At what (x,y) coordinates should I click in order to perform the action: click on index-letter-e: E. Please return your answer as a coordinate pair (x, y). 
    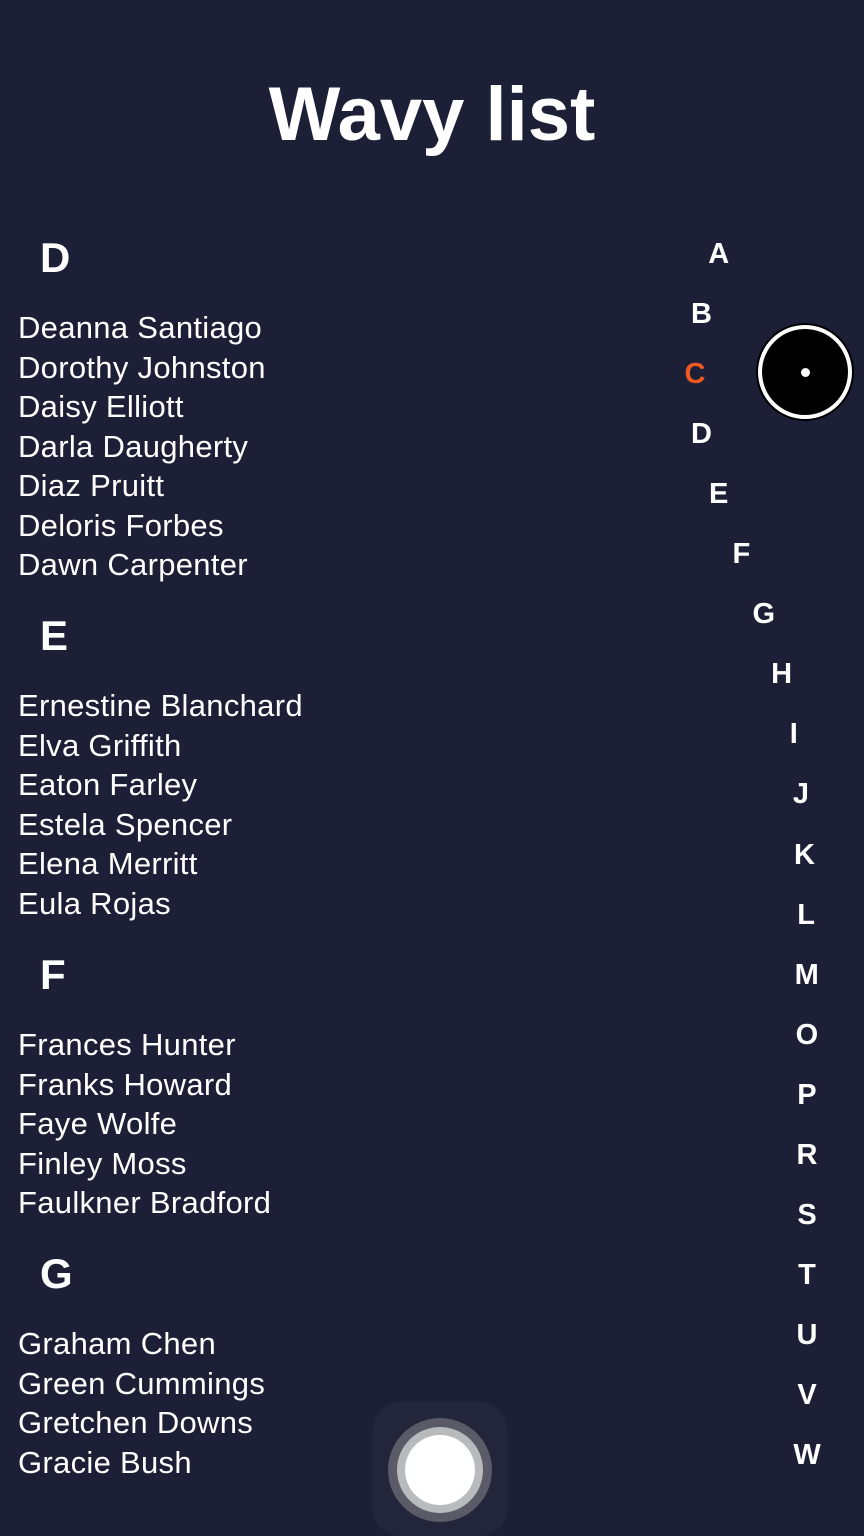
    Looking at the image, I should click on (719, 494).